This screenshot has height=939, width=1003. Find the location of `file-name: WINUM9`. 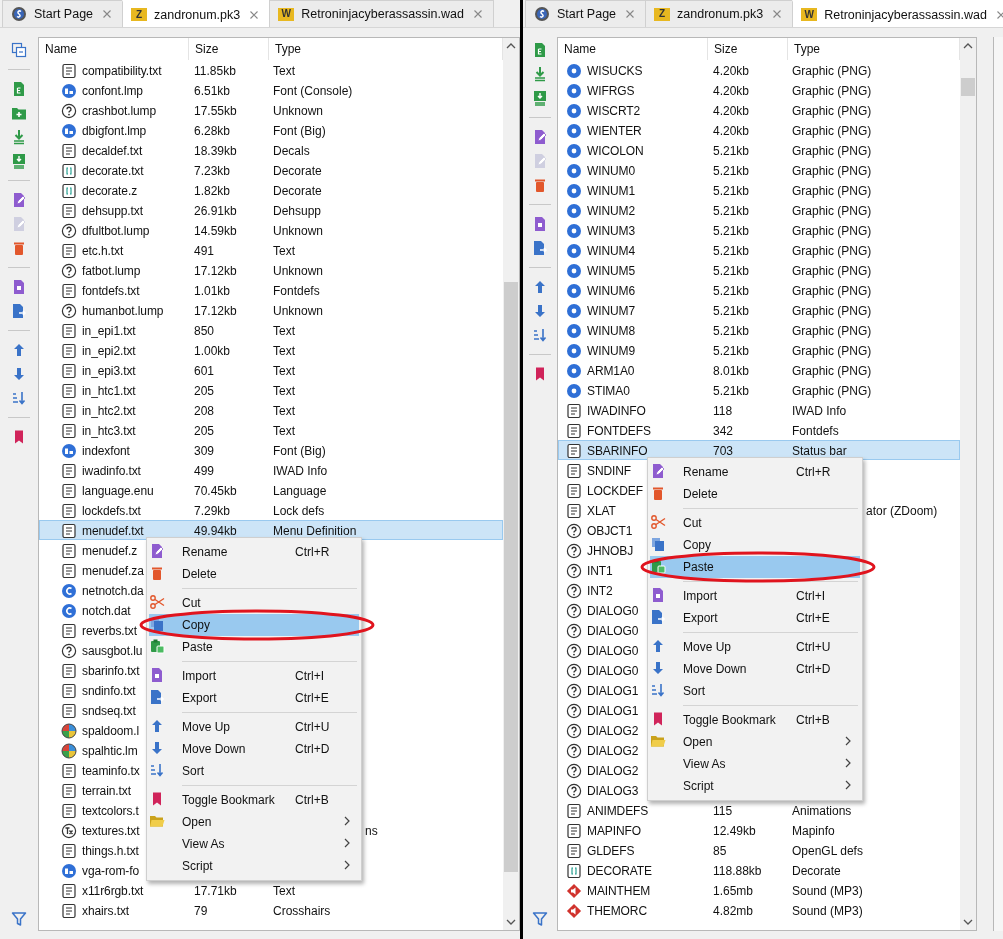

file-name: WINUM9 is located at coordinates (611, 351).